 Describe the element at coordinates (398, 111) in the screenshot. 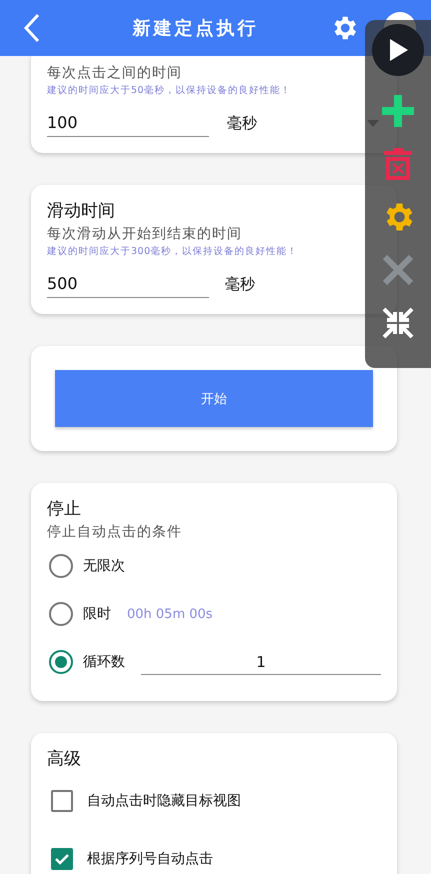

I see `add-button` at that location.